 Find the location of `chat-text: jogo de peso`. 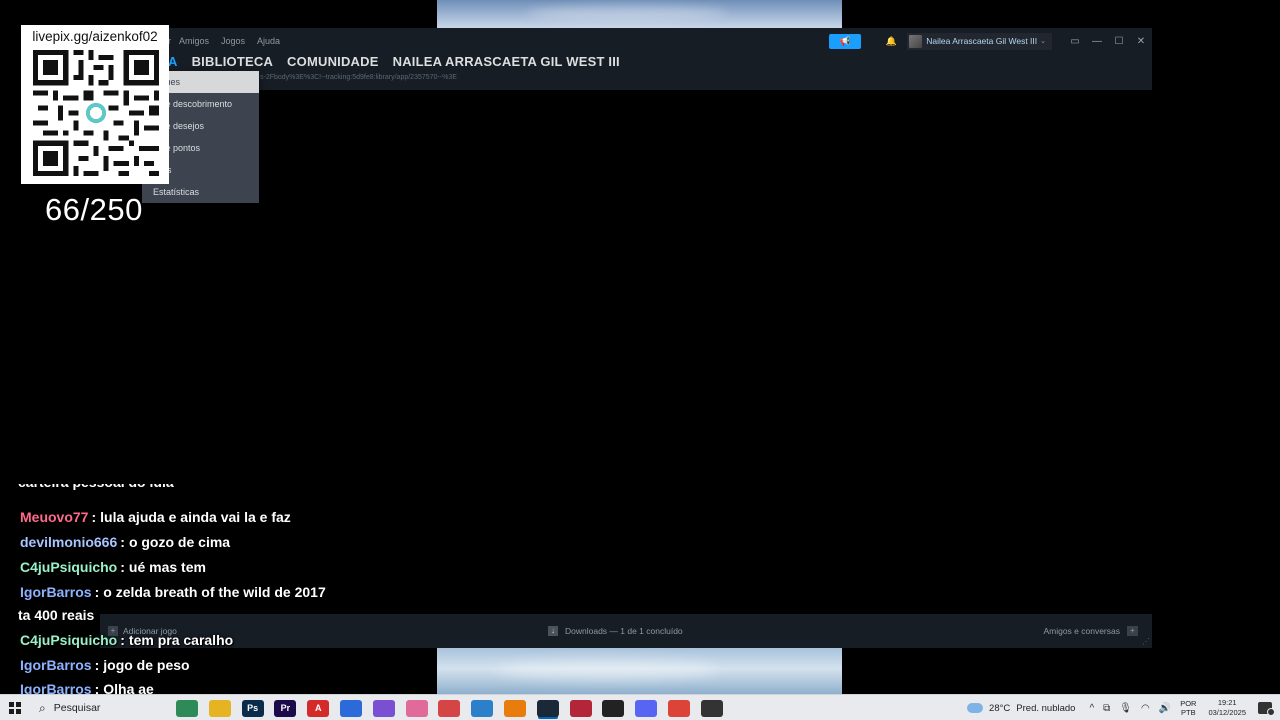

chat-text: jogo de peso is located at coordinates (146, 665).